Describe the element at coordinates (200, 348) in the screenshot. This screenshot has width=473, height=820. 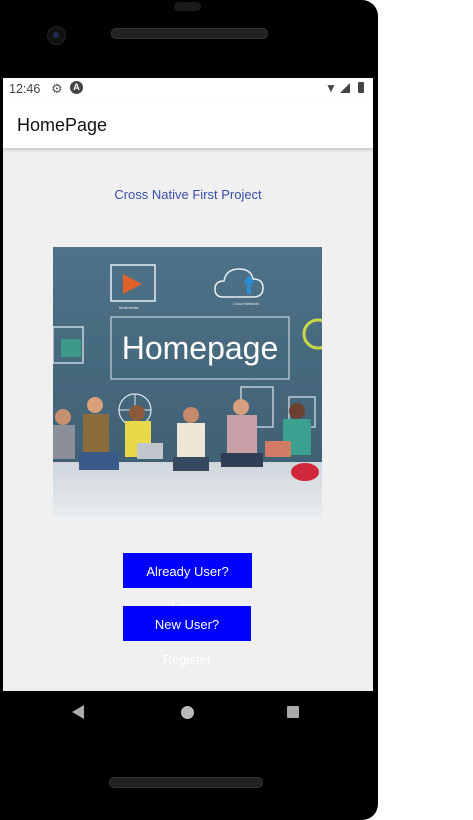
I see `hero-title-text: Homepage` at that location.